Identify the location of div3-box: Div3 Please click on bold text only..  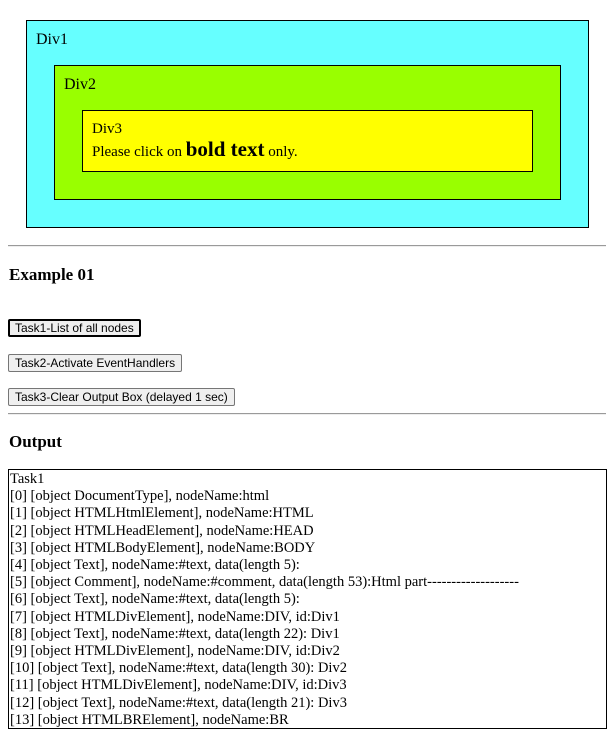
(307, 141).